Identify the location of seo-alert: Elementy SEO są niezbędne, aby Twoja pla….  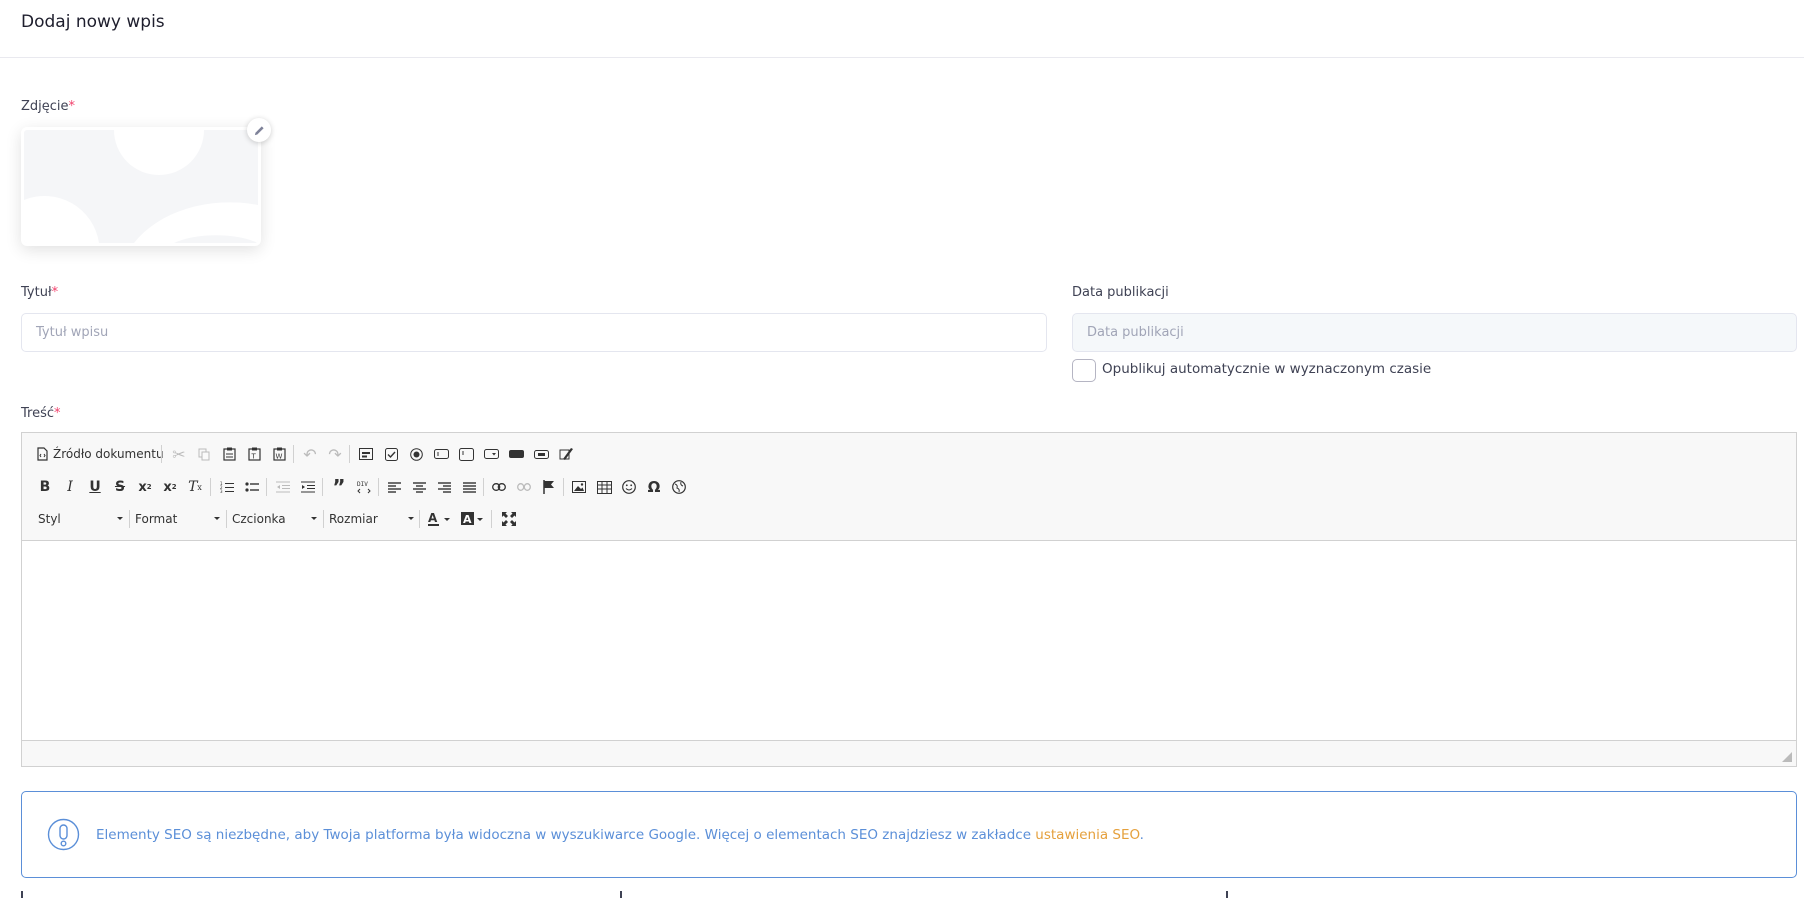
(909, 834).